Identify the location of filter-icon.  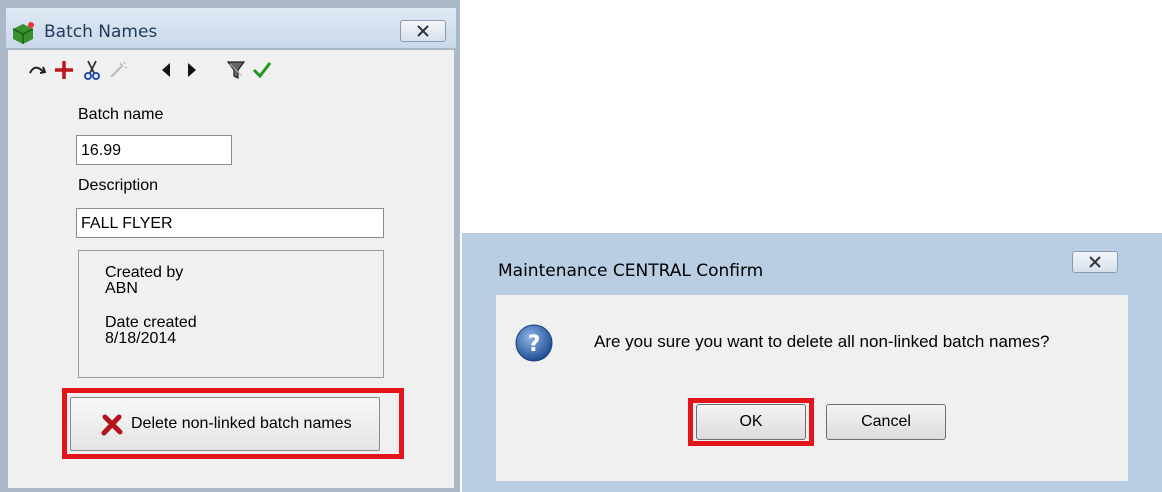
(236, 70).